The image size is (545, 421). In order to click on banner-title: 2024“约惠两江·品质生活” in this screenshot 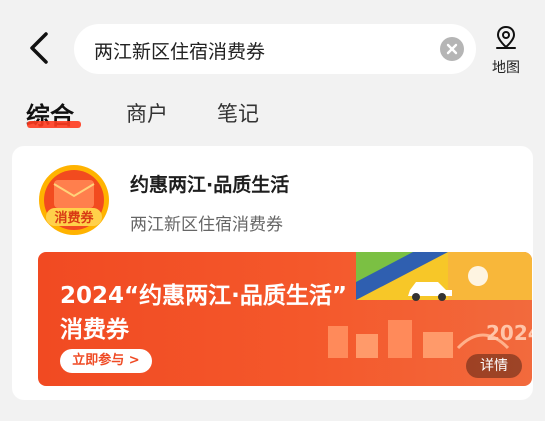, I will do `click(203, 296)`.